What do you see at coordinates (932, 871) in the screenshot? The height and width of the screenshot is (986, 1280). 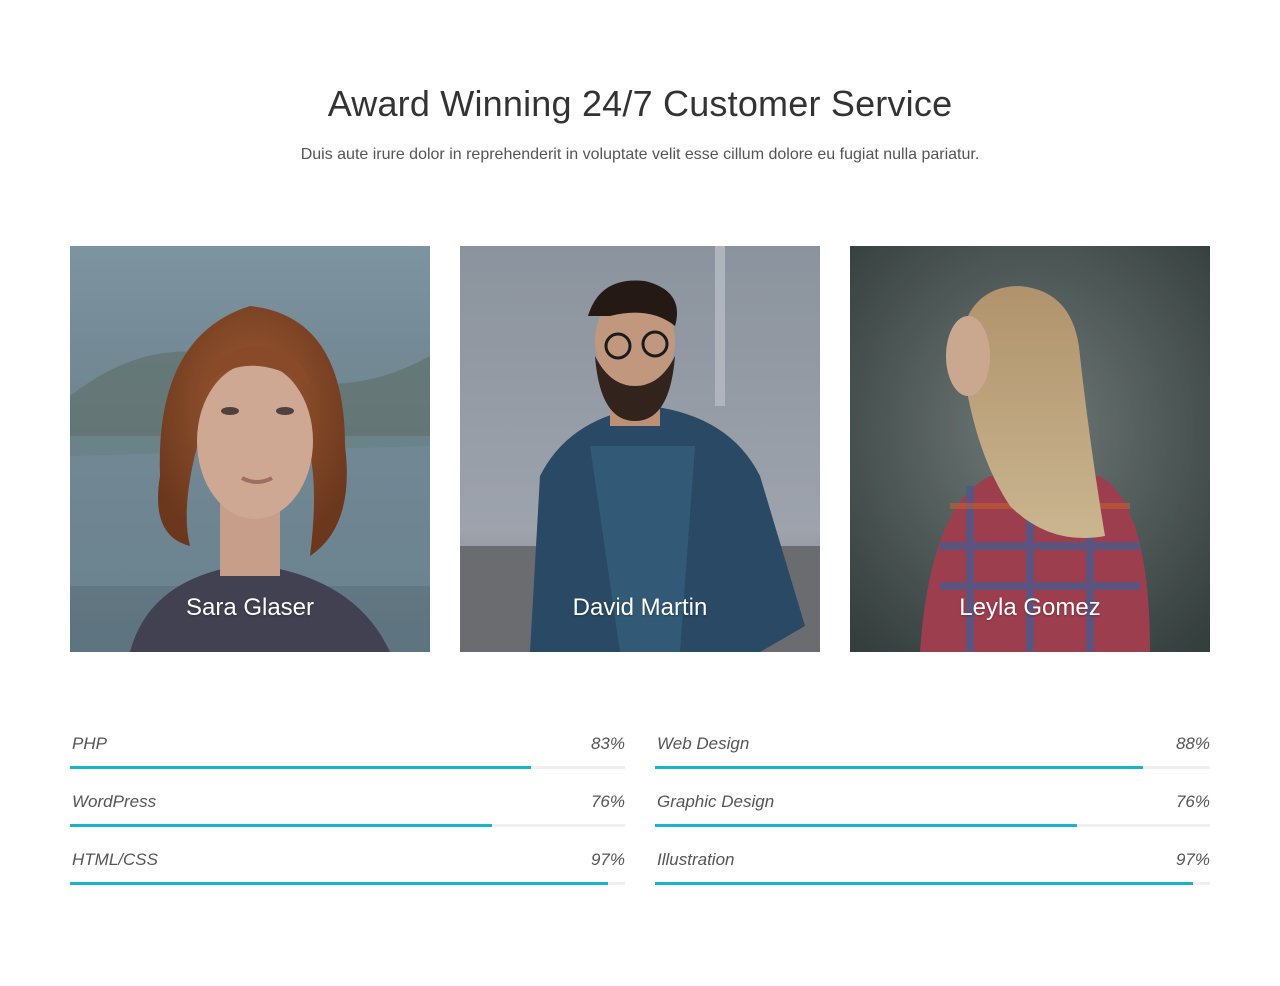 I see `skill-illustration: Illustration 97%` at bounding box center [932, 871].